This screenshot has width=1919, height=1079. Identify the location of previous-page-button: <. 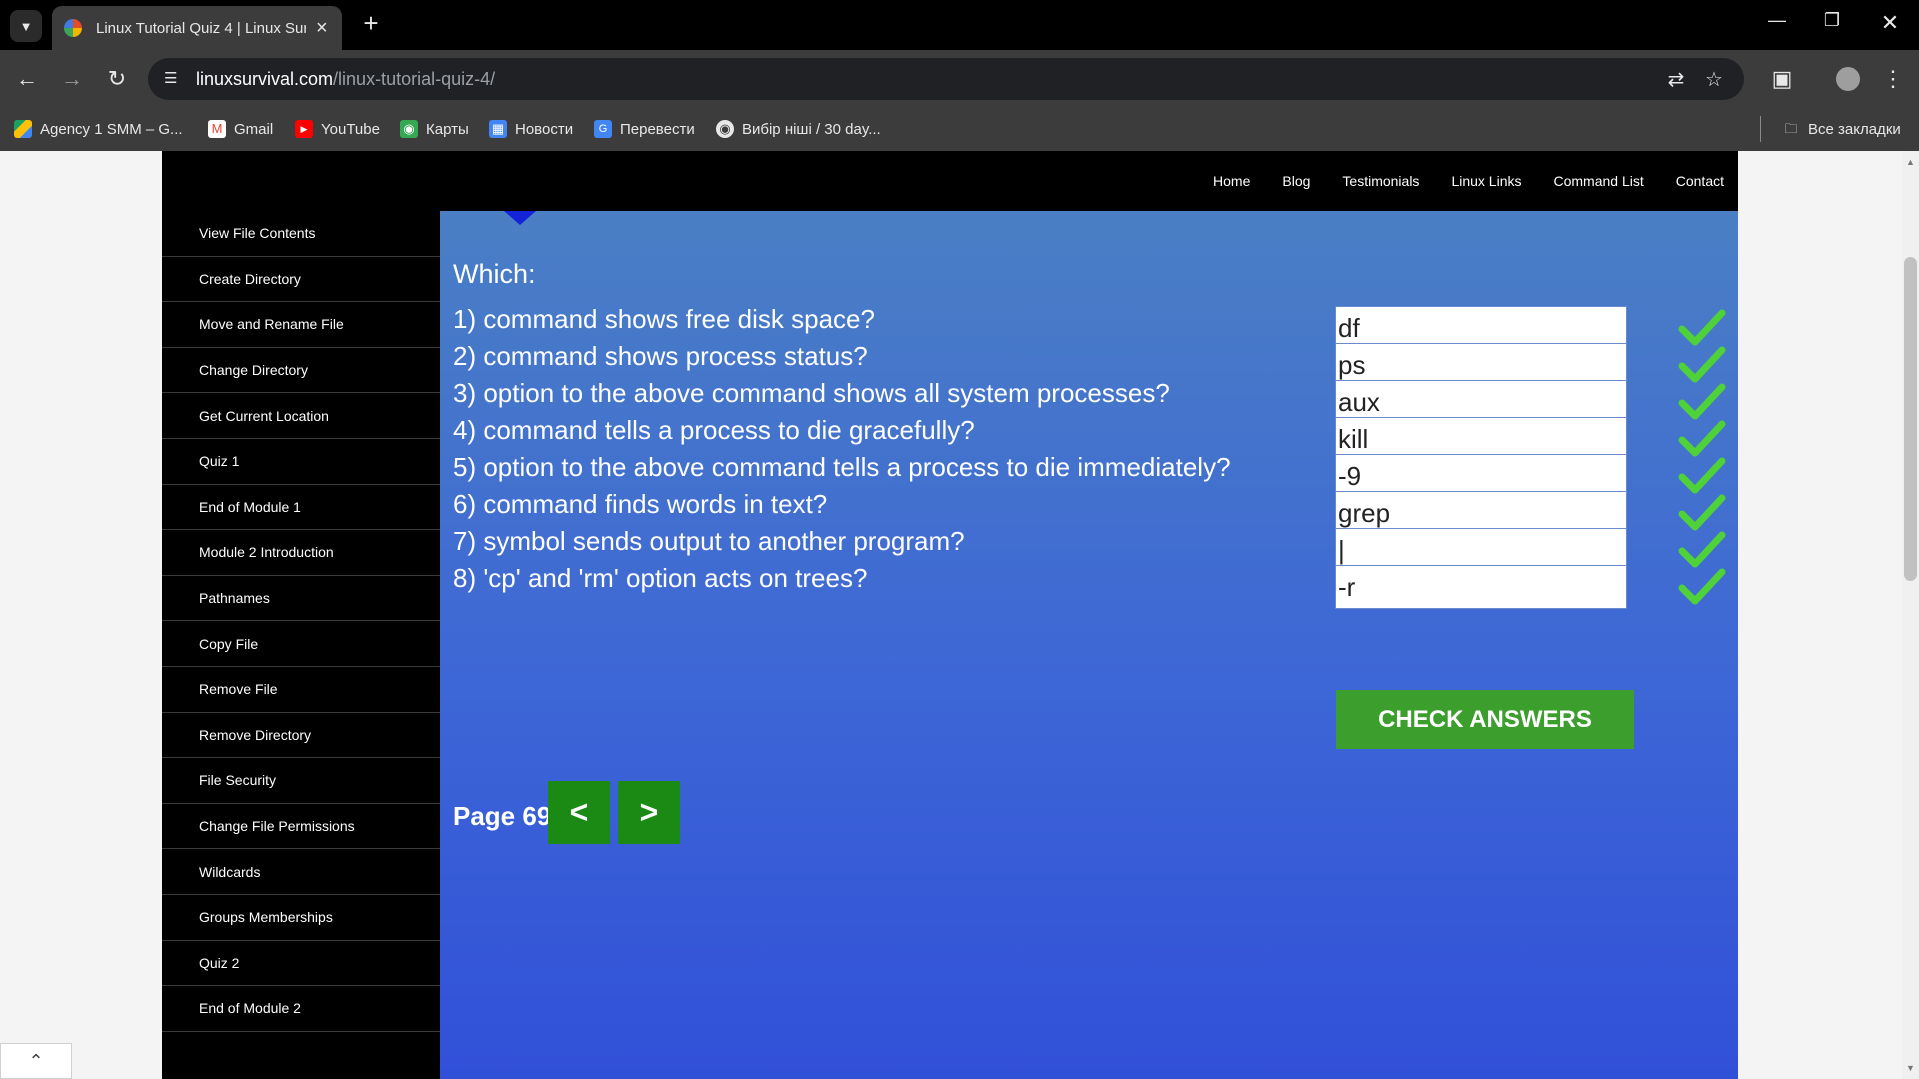
(579, 812).